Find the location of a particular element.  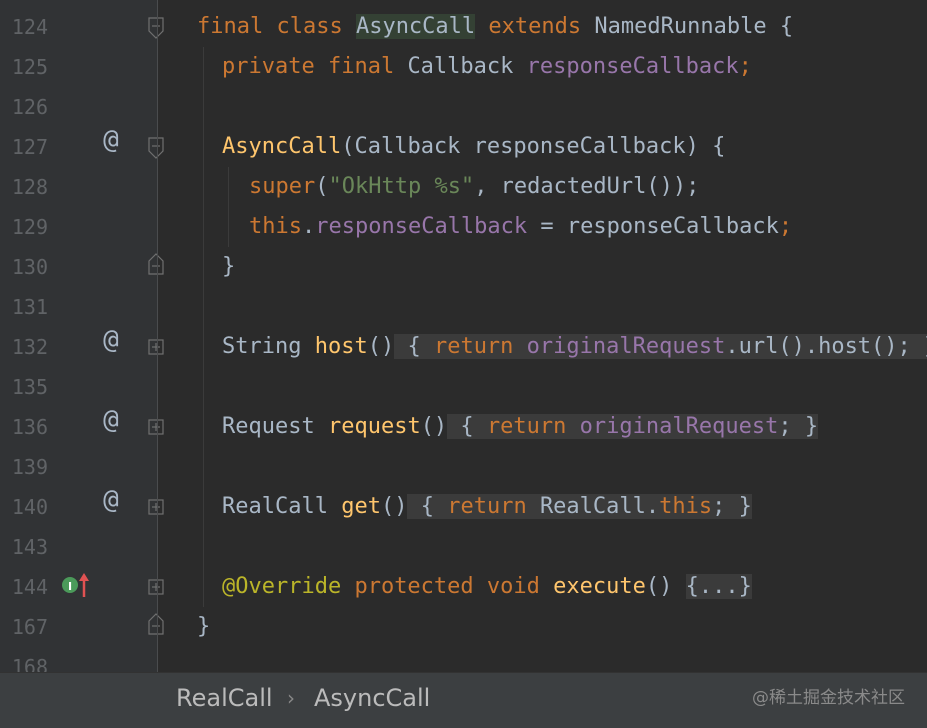

breadcrumb: RealCall › AsyncCall @稀土掘金技术社区 is located at coordinates (463, 700).